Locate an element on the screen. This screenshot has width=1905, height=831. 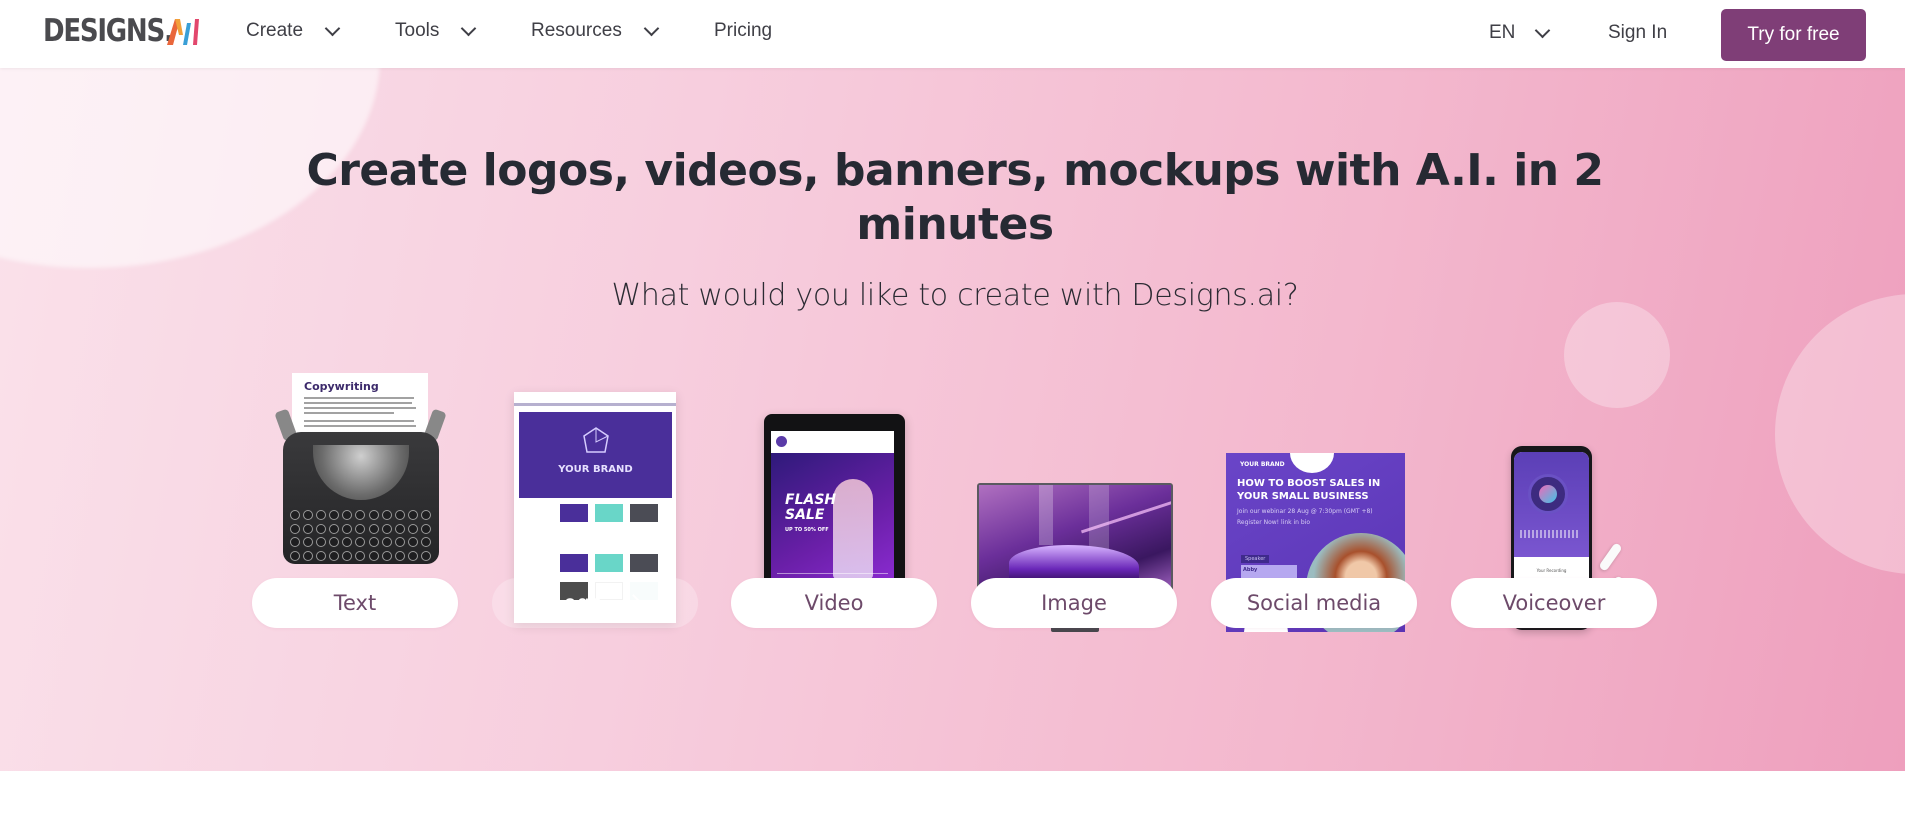
nav-create-label: Create is located at coordinates (275, 30).